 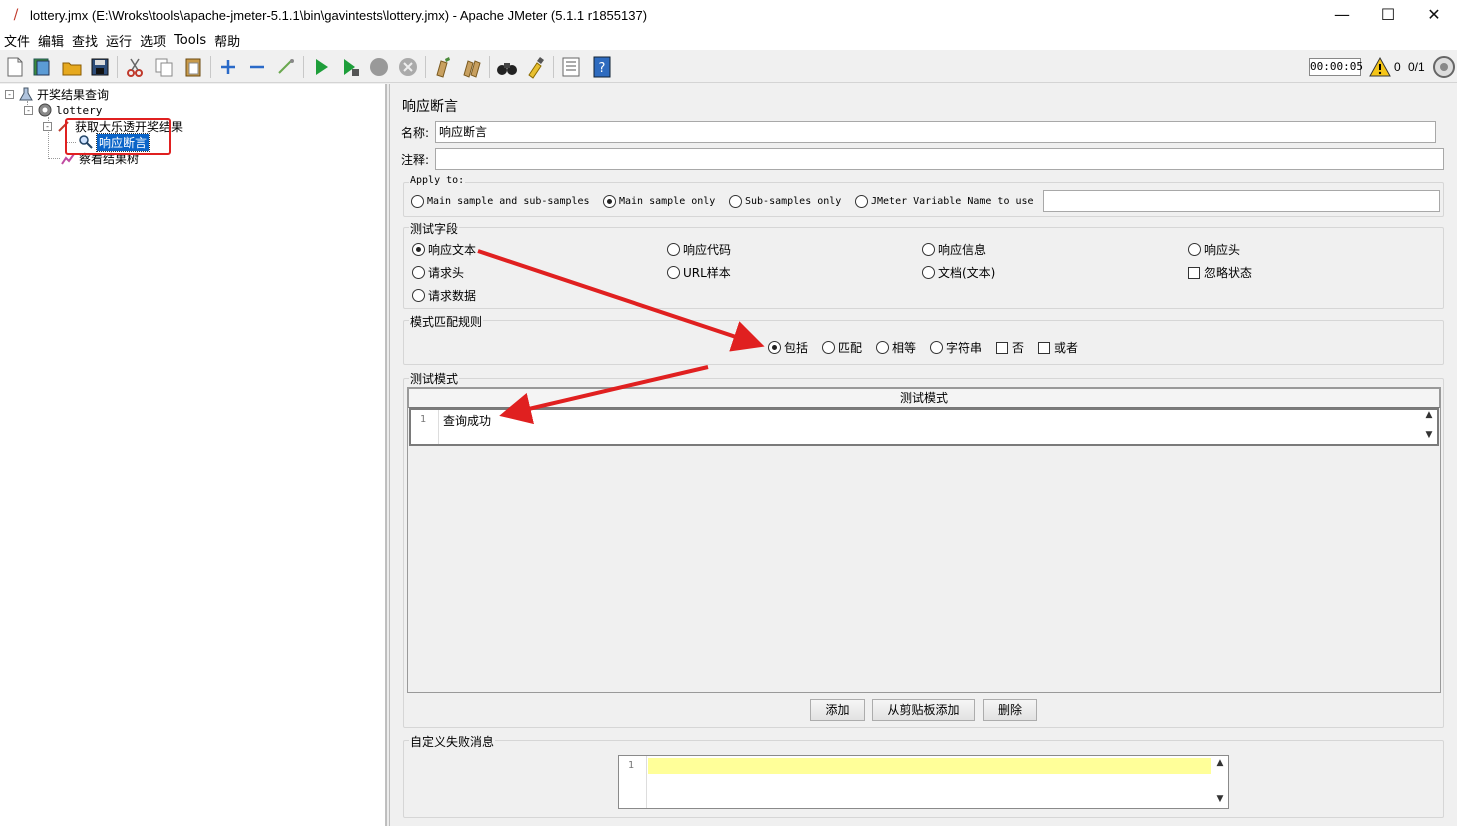 What do you see at coordinates (418, 249) in the screenshot?
I see `radio-circle-selected` at bounding box center [418, 249].